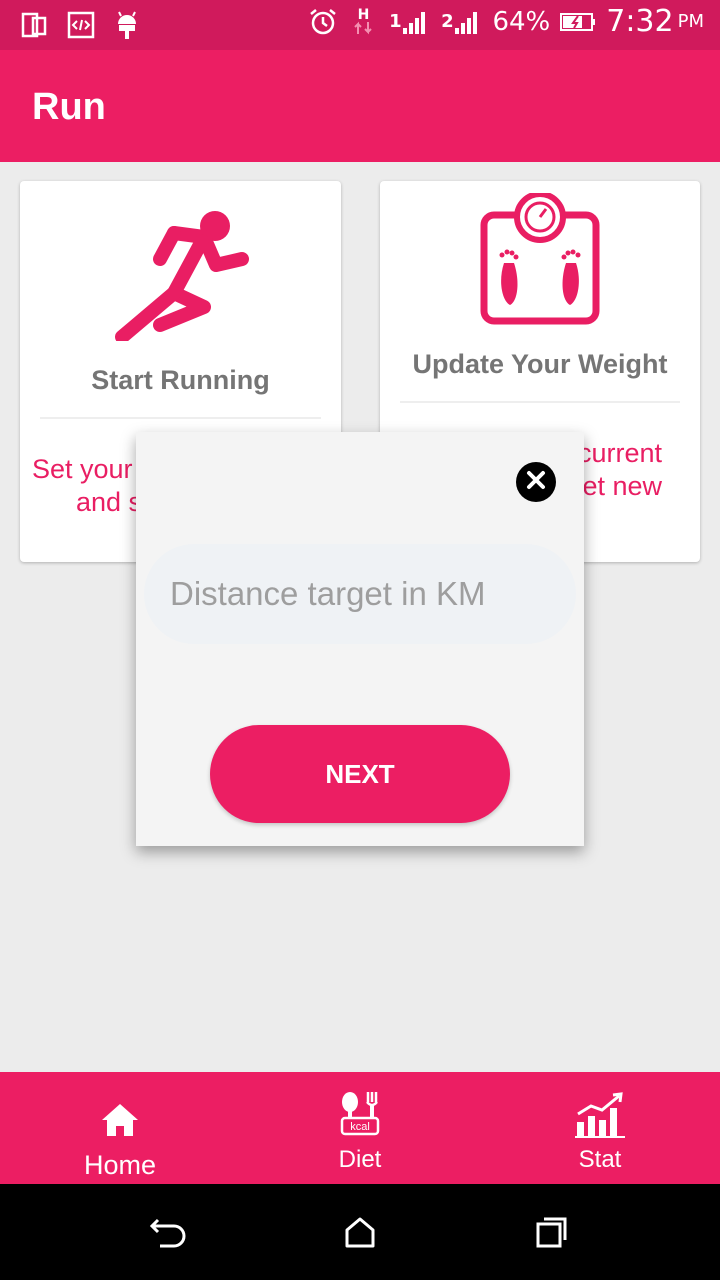 This screenshot has height=1280, width=720. I want to click on code-icon, so click(81, 25).